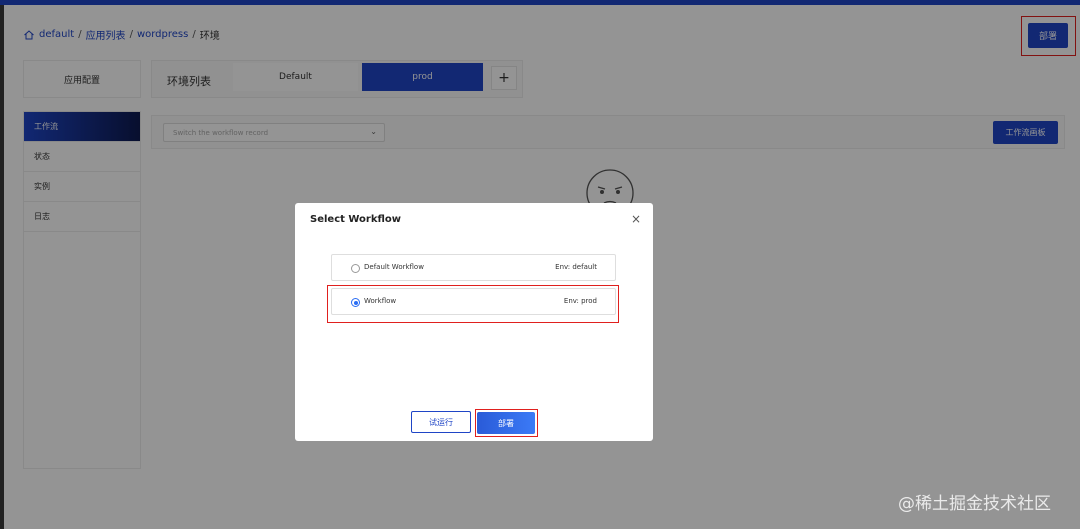 The height and width of the screenshot is (529, 1080). What do you see at coordinates (473, 267) in the screenshot?
I see `workflow-option-default: Default Workflow Env: default` at bounding box center [473, 267].